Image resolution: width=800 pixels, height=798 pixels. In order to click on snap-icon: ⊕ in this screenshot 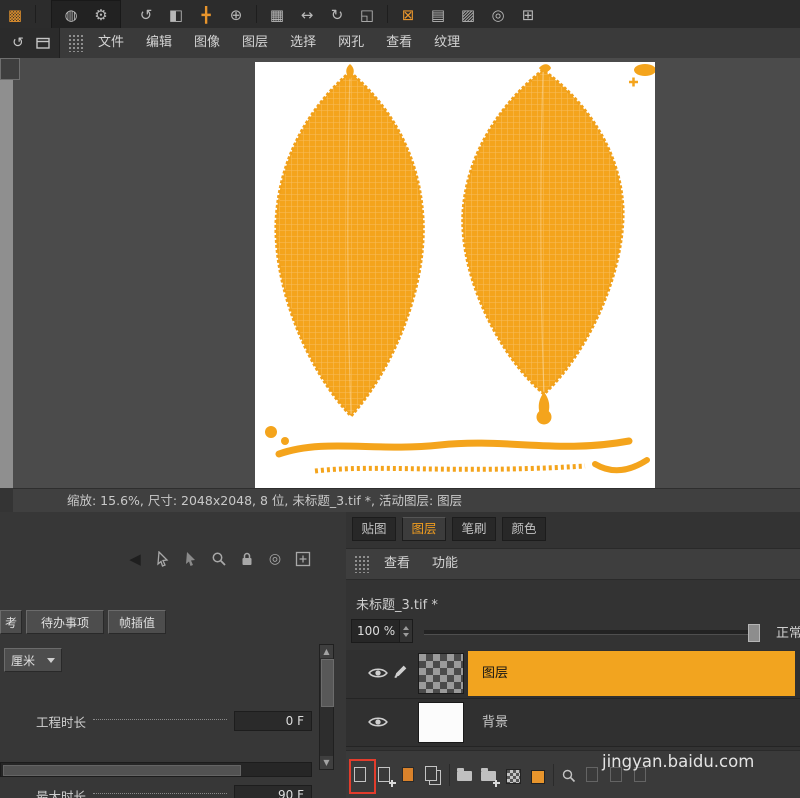, I will do `click(236, 14)`.